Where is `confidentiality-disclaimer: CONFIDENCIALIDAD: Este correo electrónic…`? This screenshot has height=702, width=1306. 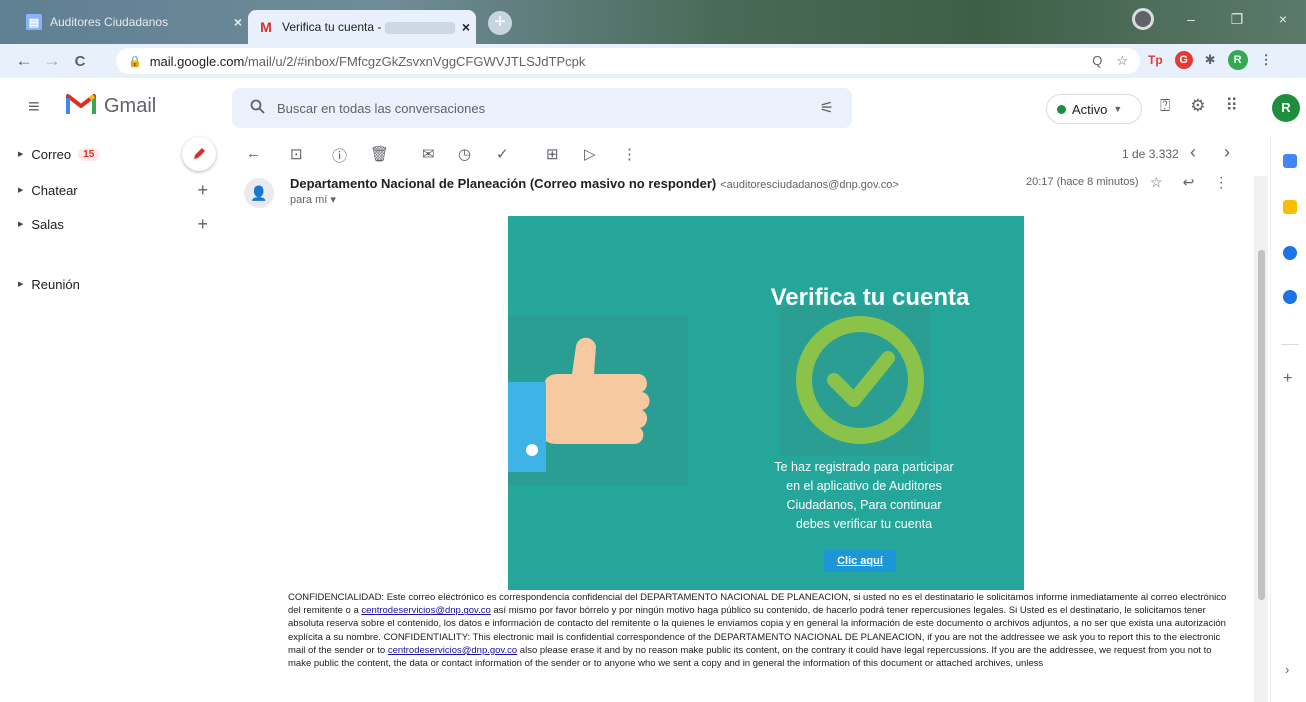
confidentiality-disclaimer: CONFIDENCIALIDAD: Este correo electrónic… is located at coordinates (762, 630).